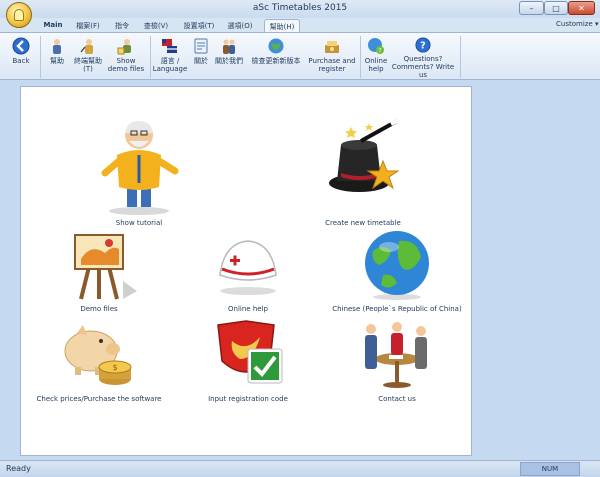  I want to click on questions-button: ? Questions? Comments? Write us, so click(423, 57).